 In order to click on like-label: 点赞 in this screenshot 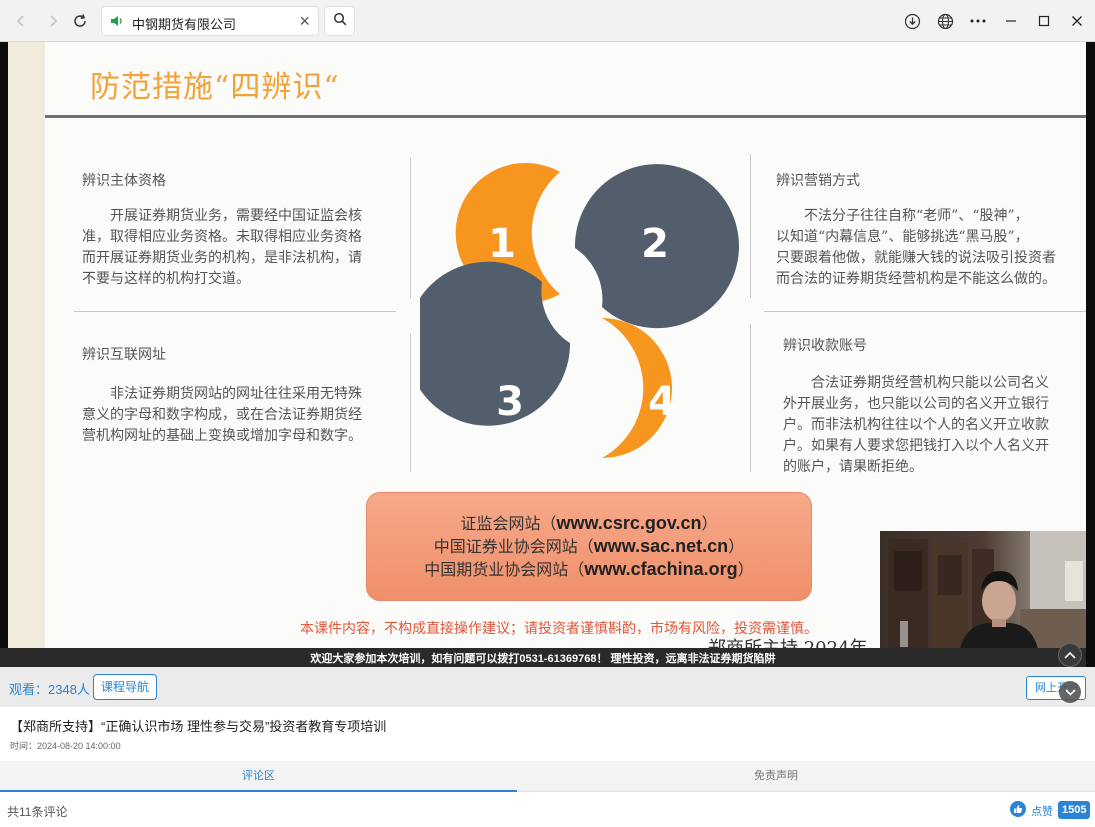, I will do `click(1042, 811)`.